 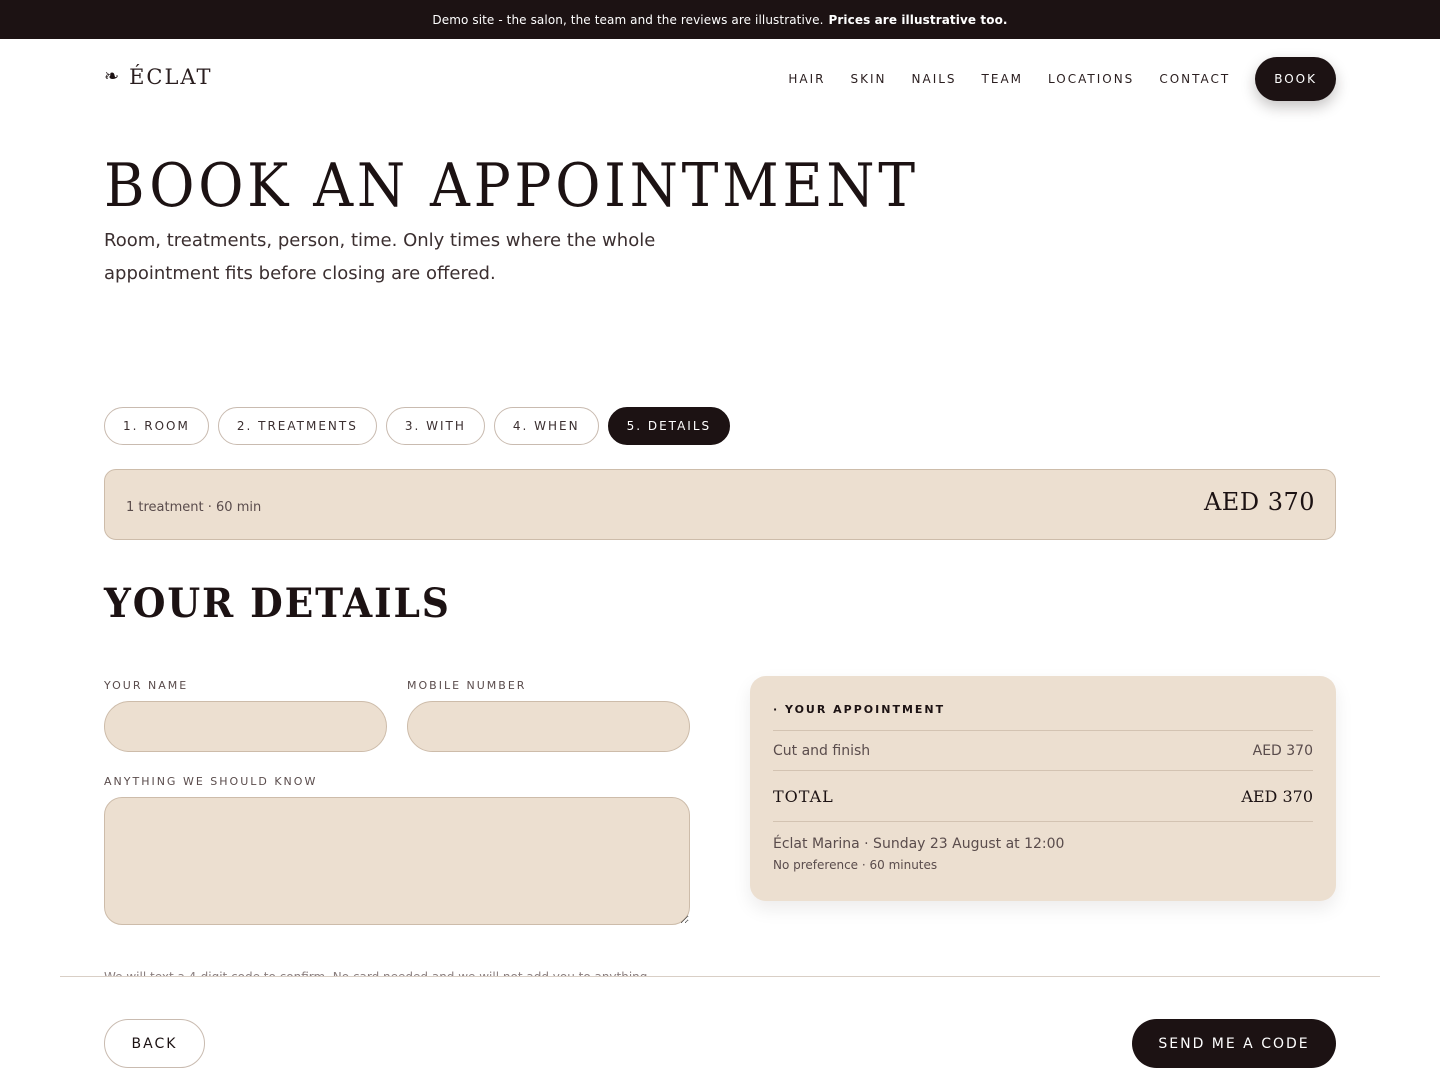 I want to click on nav-link-contact: CONTACT, so click(x=1194, y=79).